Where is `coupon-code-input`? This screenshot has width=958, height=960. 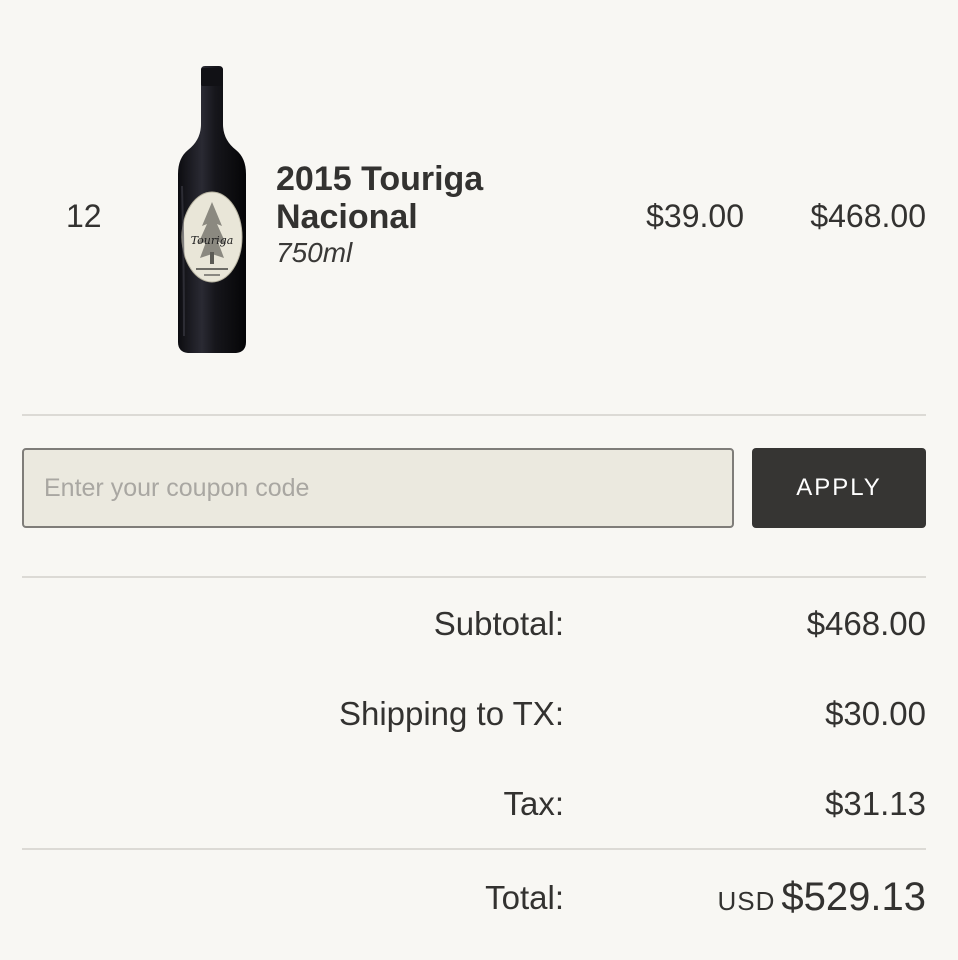
coupon-code-input is located at coordinates (378, 488).